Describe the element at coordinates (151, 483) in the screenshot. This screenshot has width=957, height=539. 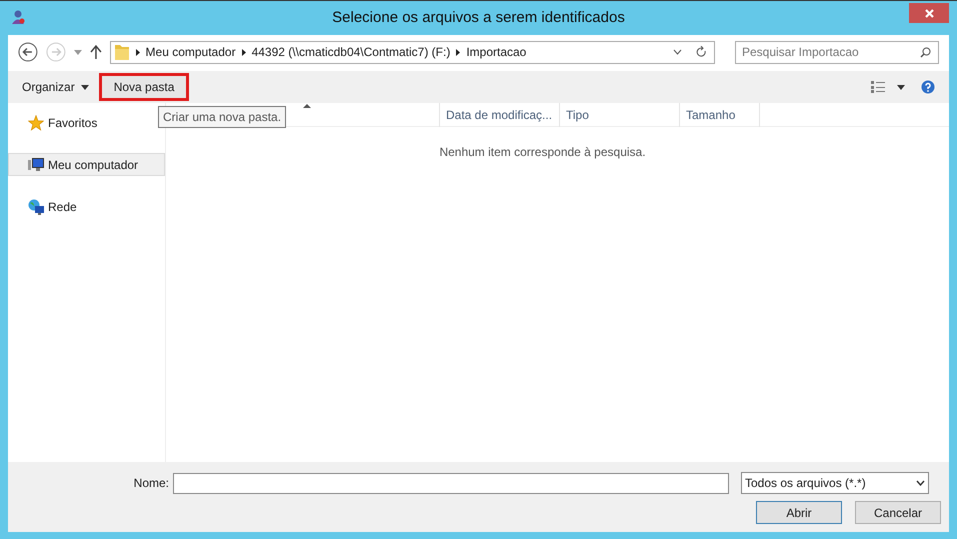
I see `name-label: Nome:` at that location.